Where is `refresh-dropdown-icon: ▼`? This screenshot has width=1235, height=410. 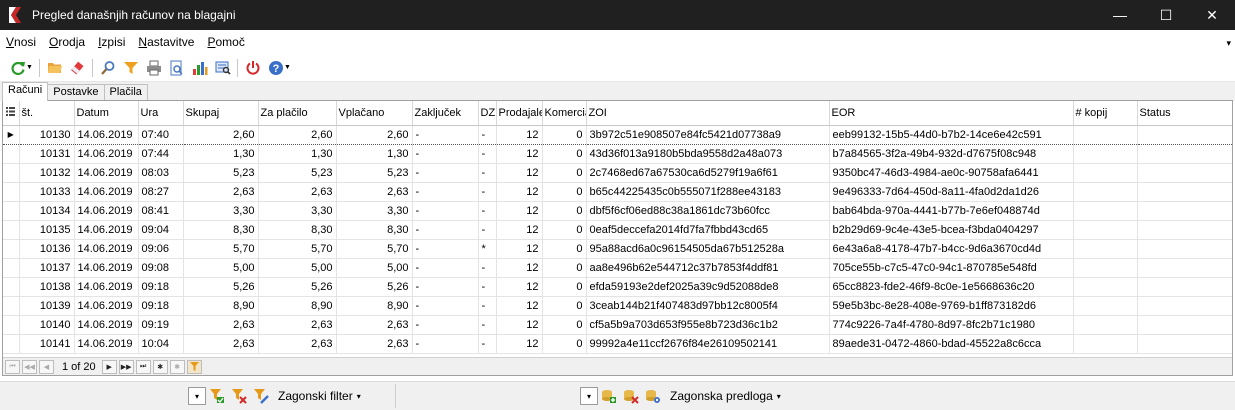 refresh-dropdown-icon: ▼ is located at coordinates (30, 67).